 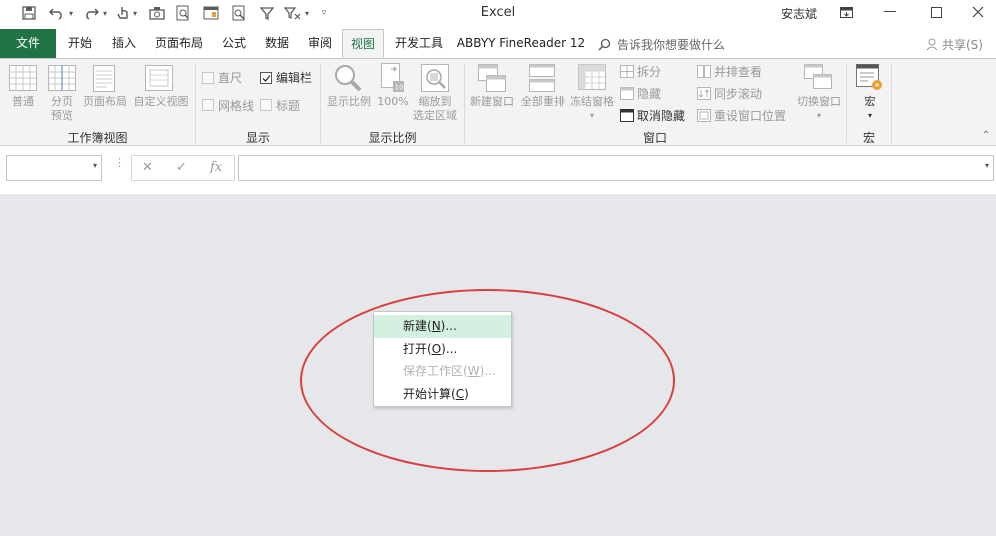 I want to click on zoom-to-selection-icon, so click(x=435, y=79).